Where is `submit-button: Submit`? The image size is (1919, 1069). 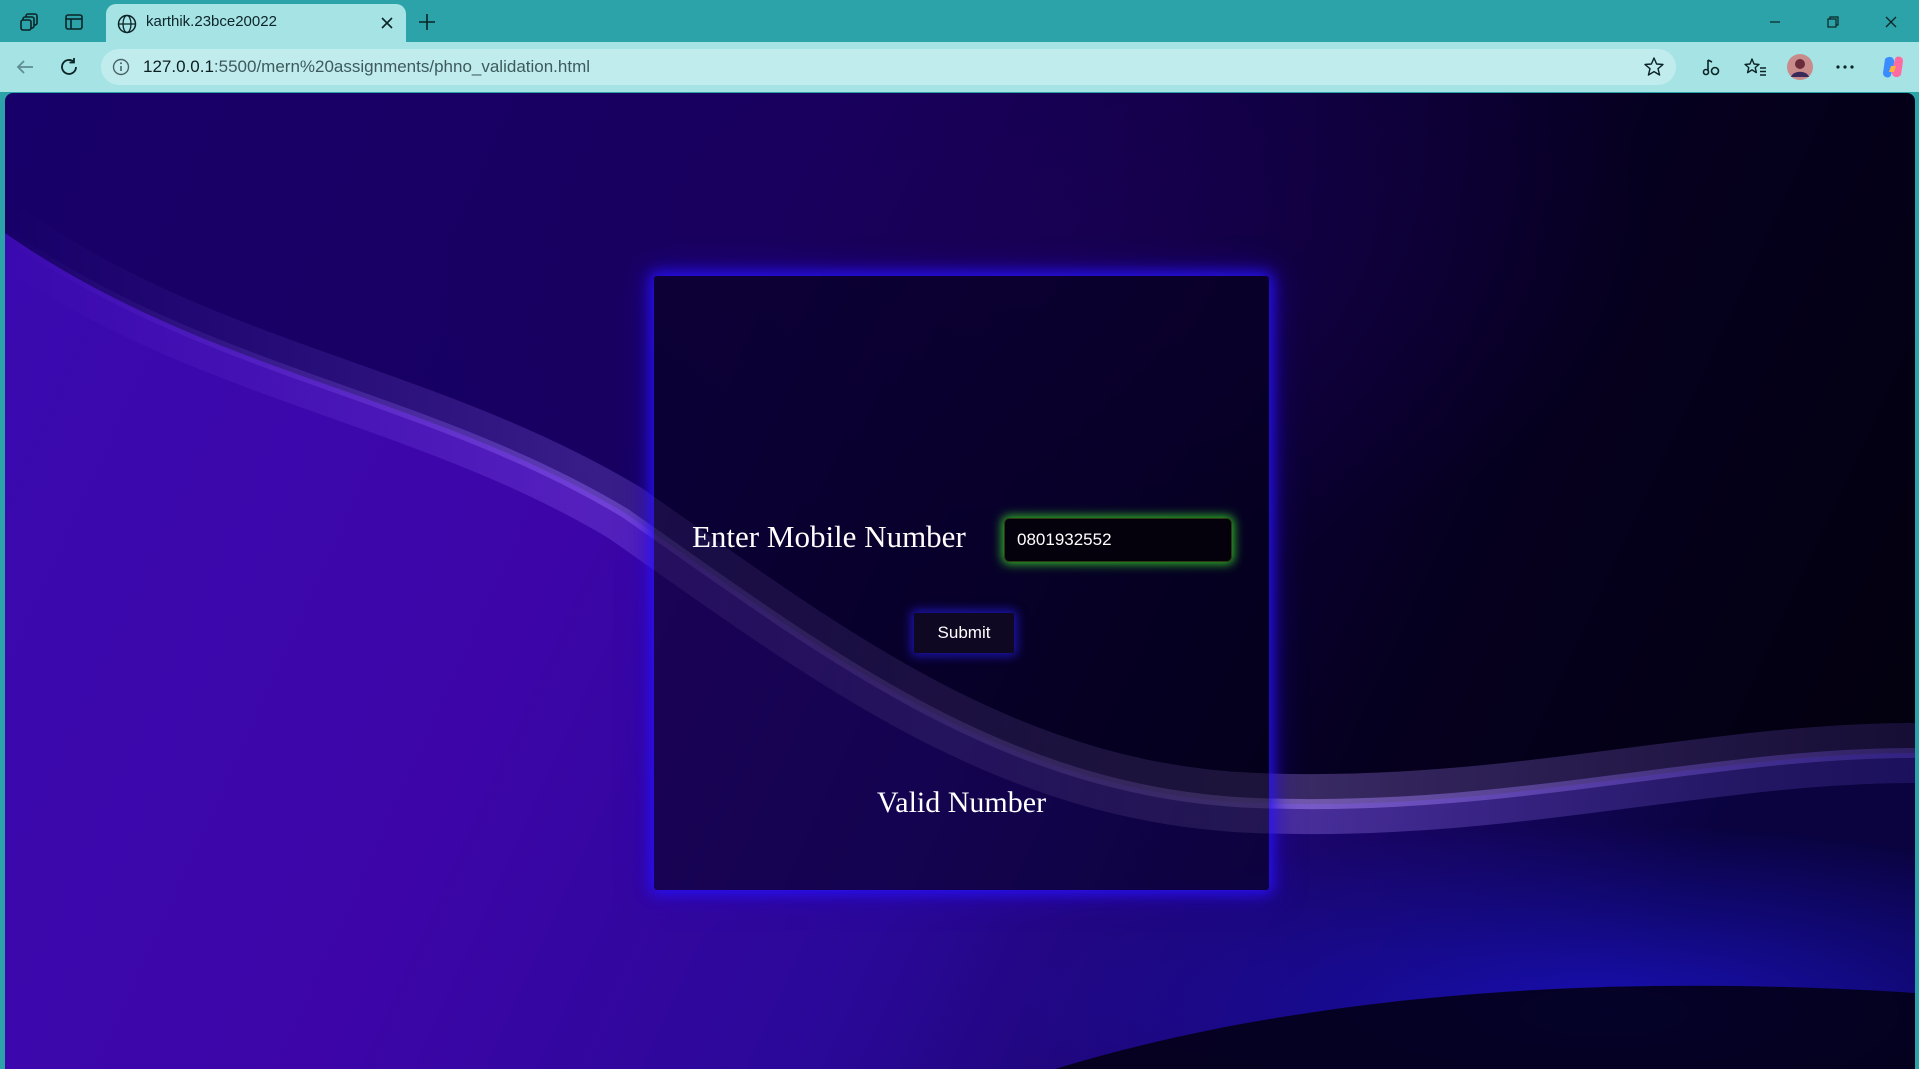
submit-button: Submit is located at coordinates (964, 633).